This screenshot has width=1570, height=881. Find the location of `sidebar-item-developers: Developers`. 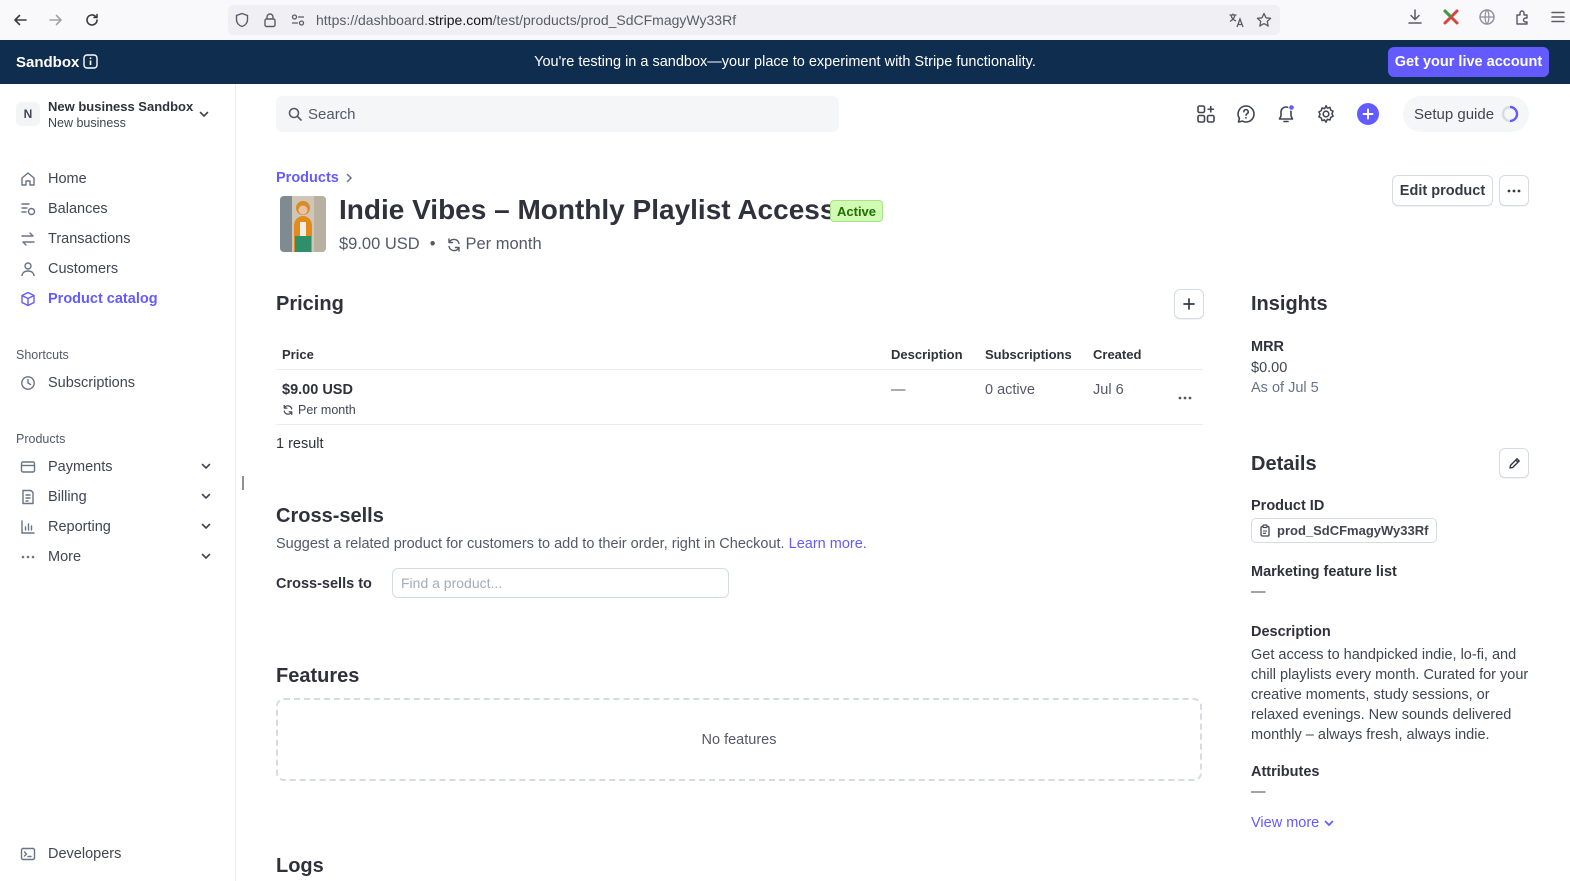

sidebar-item-developers: Developers is located at coordinates (118, 854).